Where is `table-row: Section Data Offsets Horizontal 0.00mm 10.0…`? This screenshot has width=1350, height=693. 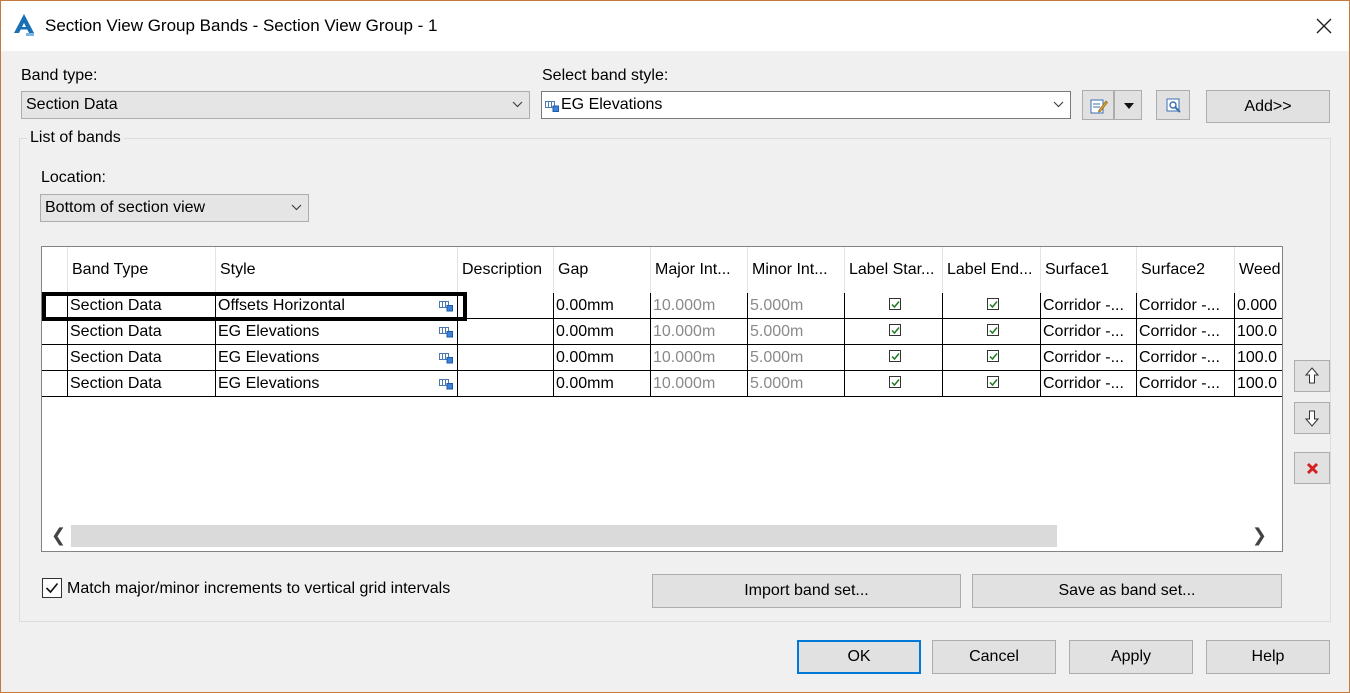 table-row: Section Data Offsets Horizontal 0.00mm 10.0… is located at coordinates (662, 306).